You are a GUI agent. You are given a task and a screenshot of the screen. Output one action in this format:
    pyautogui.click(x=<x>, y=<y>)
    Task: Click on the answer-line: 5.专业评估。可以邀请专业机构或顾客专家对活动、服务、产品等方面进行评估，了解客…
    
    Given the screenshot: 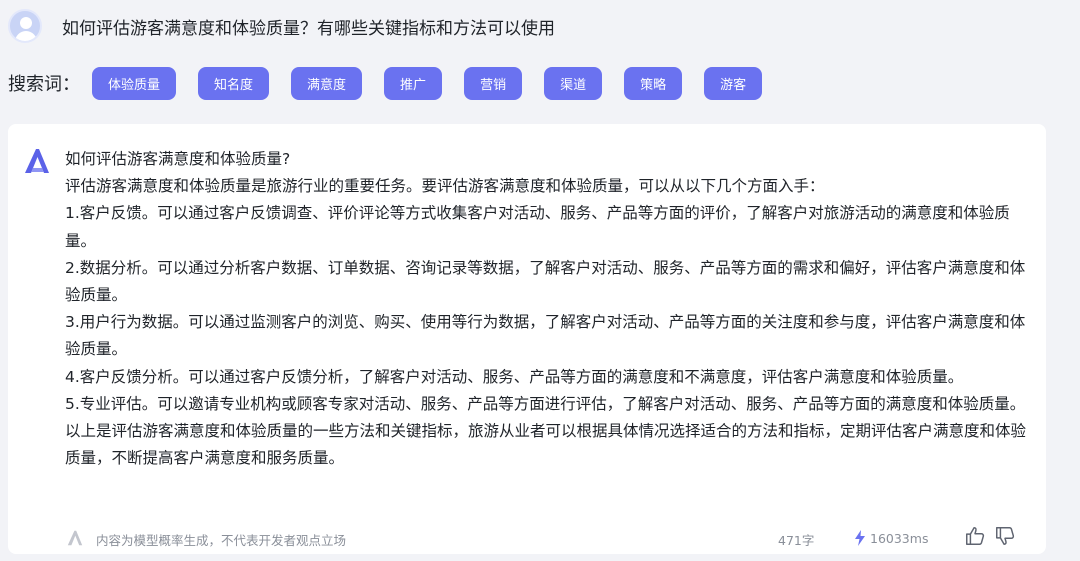 What is the action you would take?
    pyautogui.click(x=545, y=403)
    